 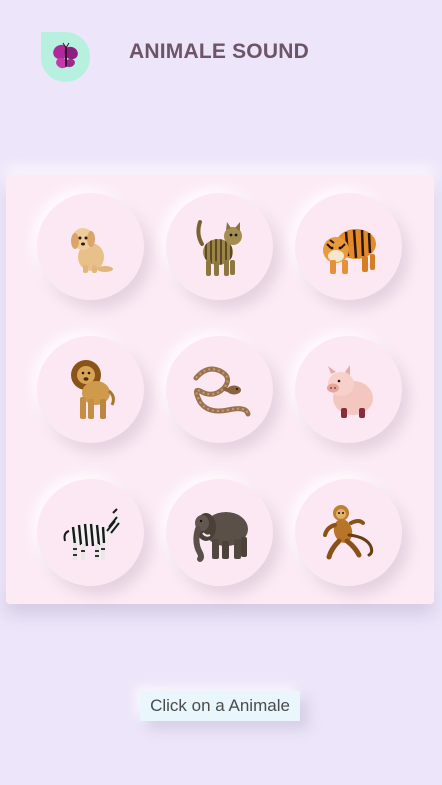 I want to click on animal-button-lion, so click(x=90, y=389).